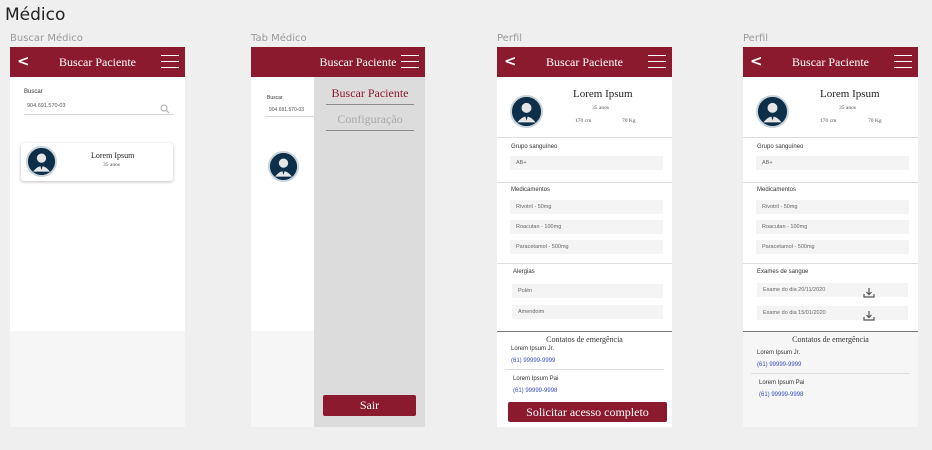 The image size is (932, 450). Describe the element at coordinates (587, 291) in the screenshot. I see `allergy-item: Polén` at that location.